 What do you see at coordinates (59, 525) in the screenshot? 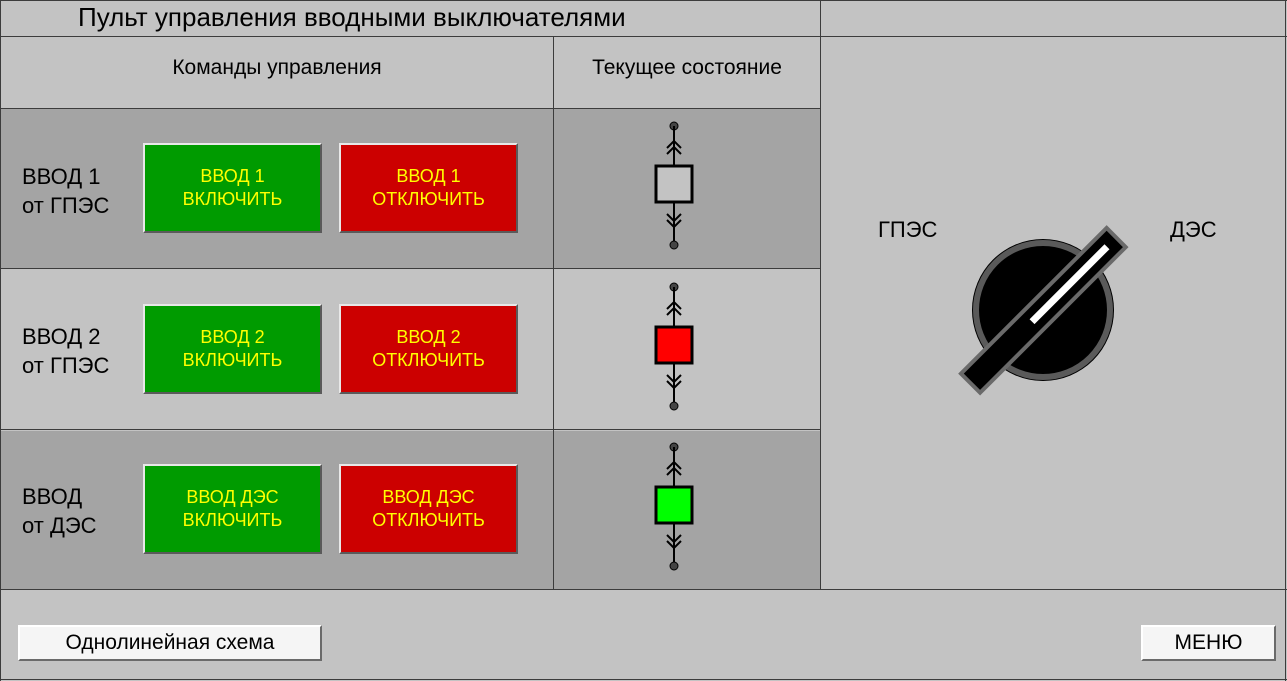
I see `row-label-line2: от ДЭС` at bounding box center [59, 525].